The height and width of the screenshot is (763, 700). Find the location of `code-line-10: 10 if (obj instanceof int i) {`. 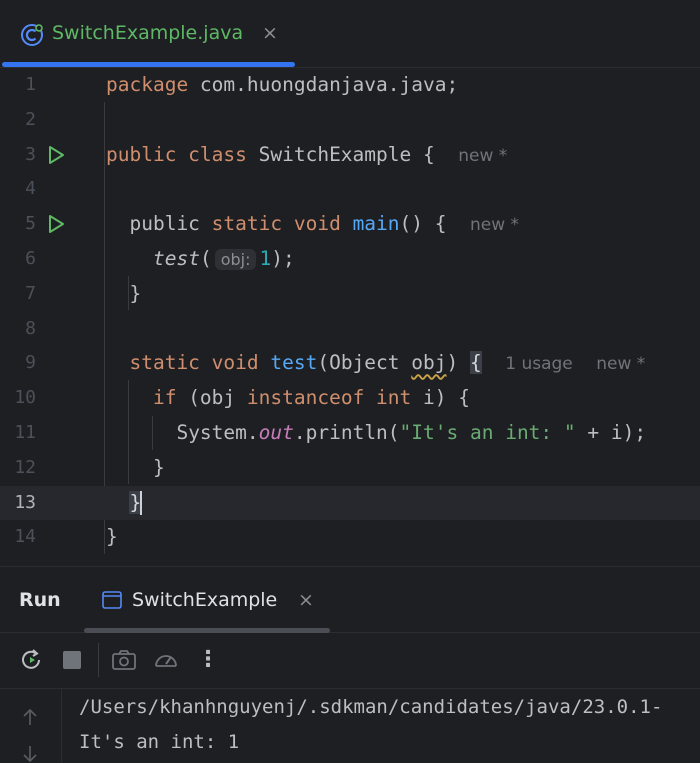

code-line-10: 10 if (obj instanceof int i) { is located at coordinates (350, 398).